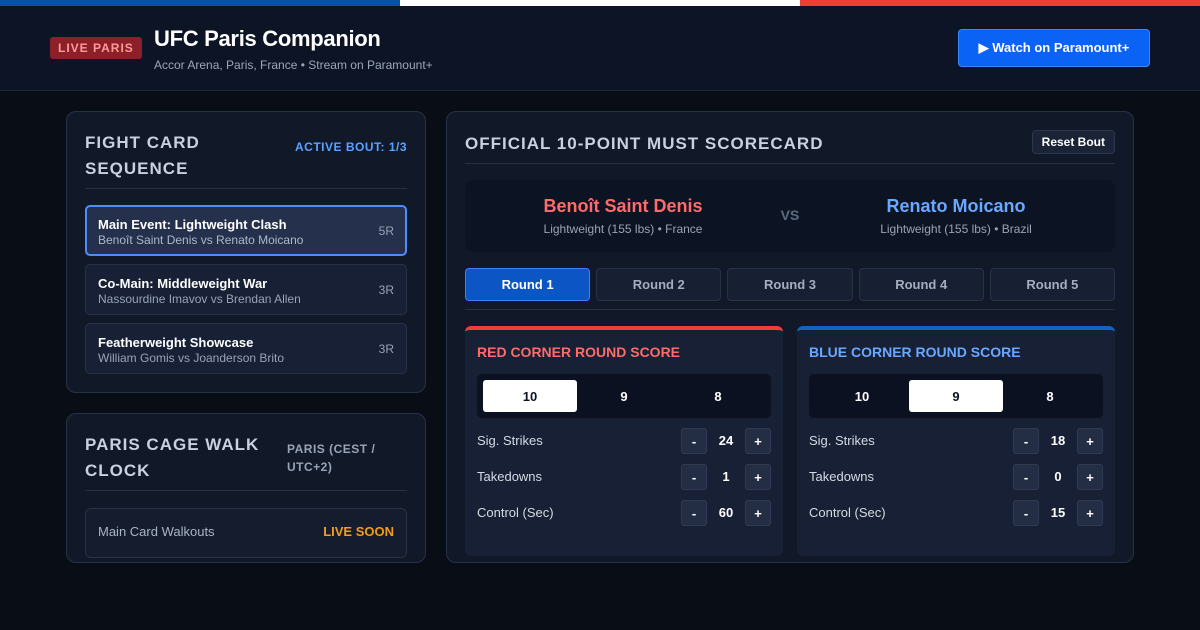  What do you see at coordinates (726, 512) in the screenshot?
I see `stat-value: 60` at bounding box center [726, 512].